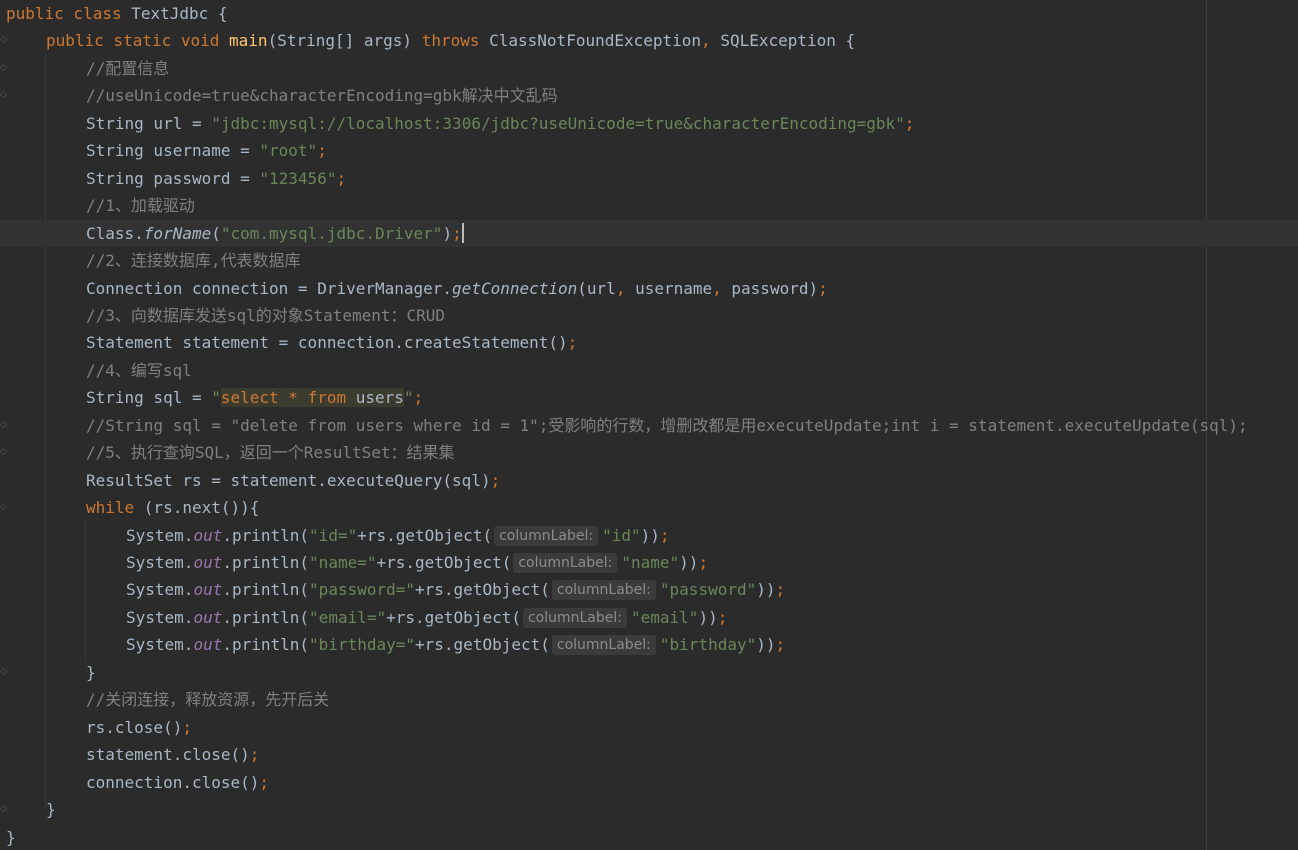 The width and height of the screenshot is (1298, 850). I want to click on code-token: "password=", so click(362, 590).